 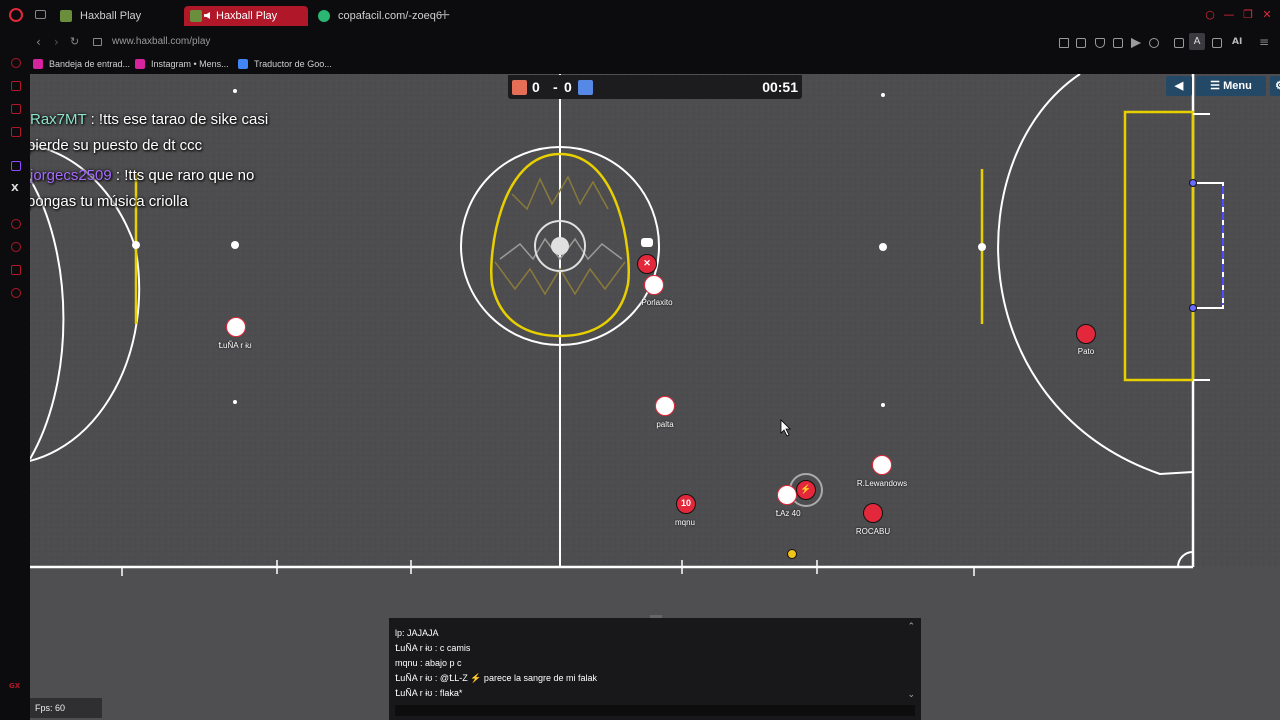 What do you see at coordinates (390, 16) in the screenshot?
I see `tab-label: copafacil.com/-zoeq6` at bounding box center [390, 16].